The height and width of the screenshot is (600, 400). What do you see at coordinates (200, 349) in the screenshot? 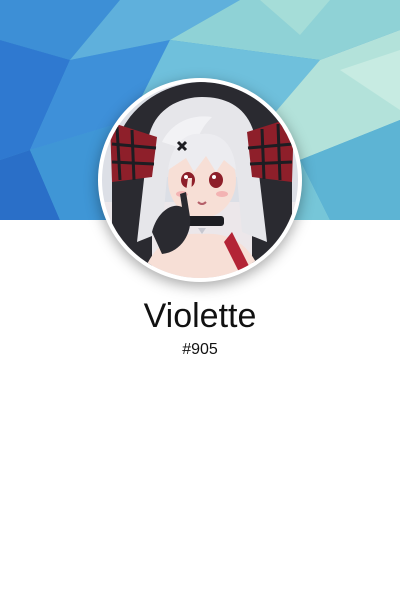
I see `profile-tag: #905` at bounding box center [200, 349].